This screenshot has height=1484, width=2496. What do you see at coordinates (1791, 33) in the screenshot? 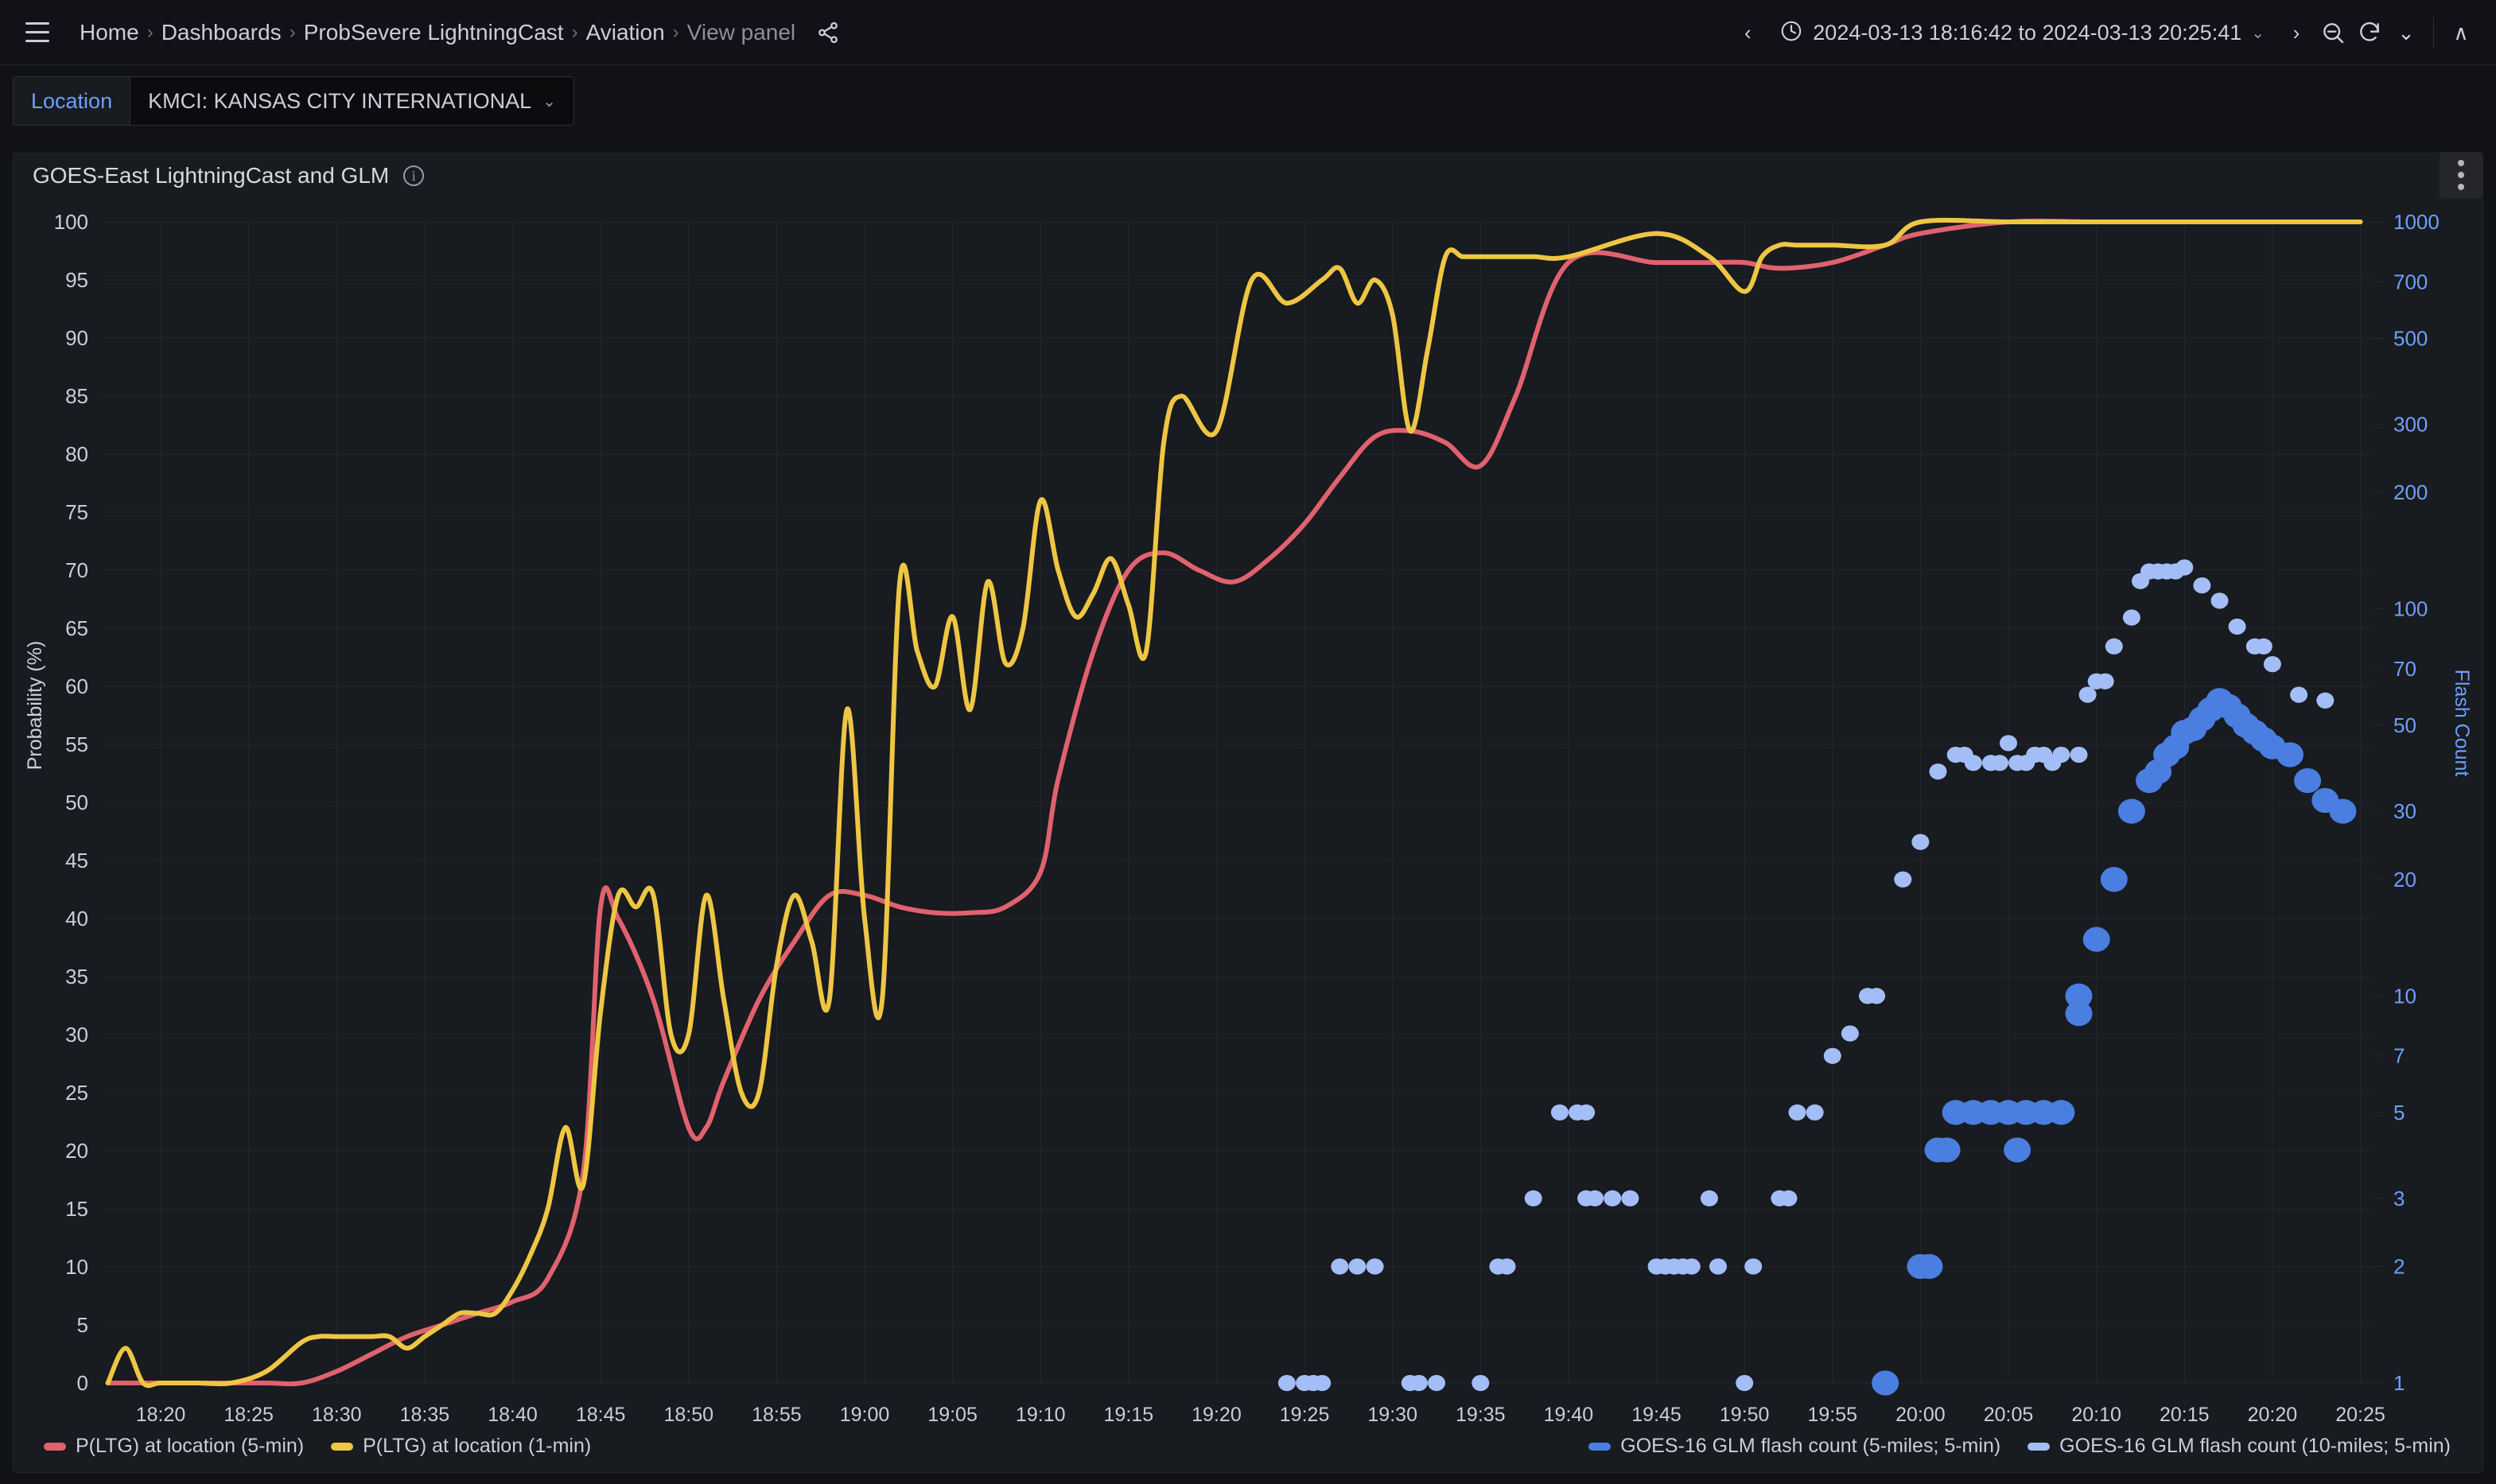
I see `clock-icon` at bounding box center [1791, 33].